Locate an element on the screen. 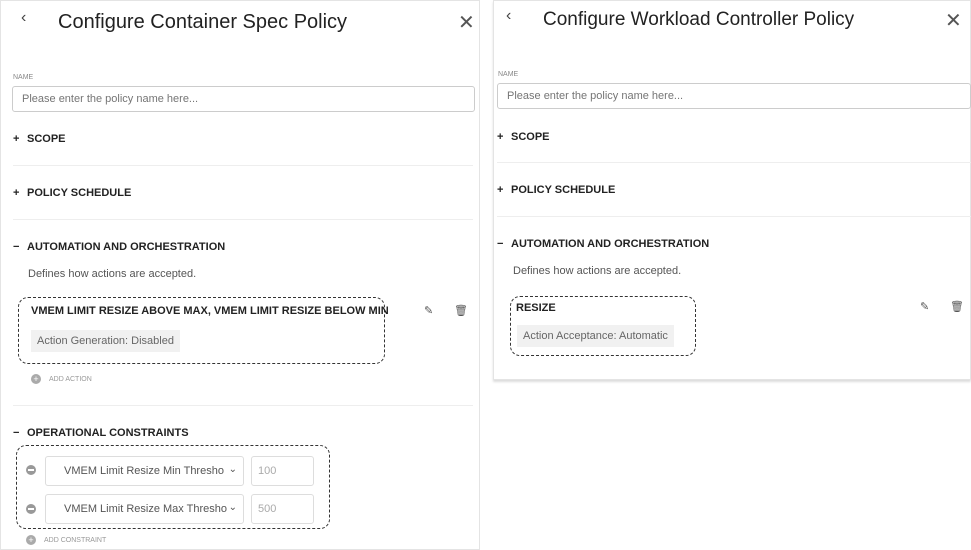 This screenshot has height=550, width=971. constraint-setting: VMEM Limit Resize Min Thresho is located at coordinates (144, 471).